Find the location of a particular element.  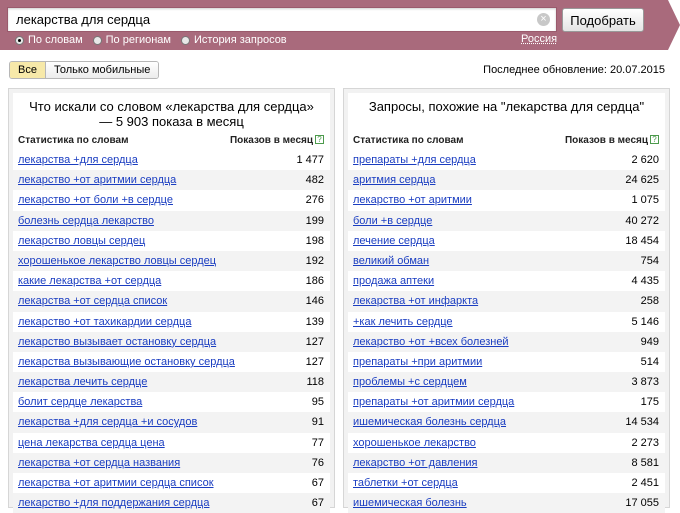

table-row: +как лечить сердце 5 146 is located at coordinates (506, 322).